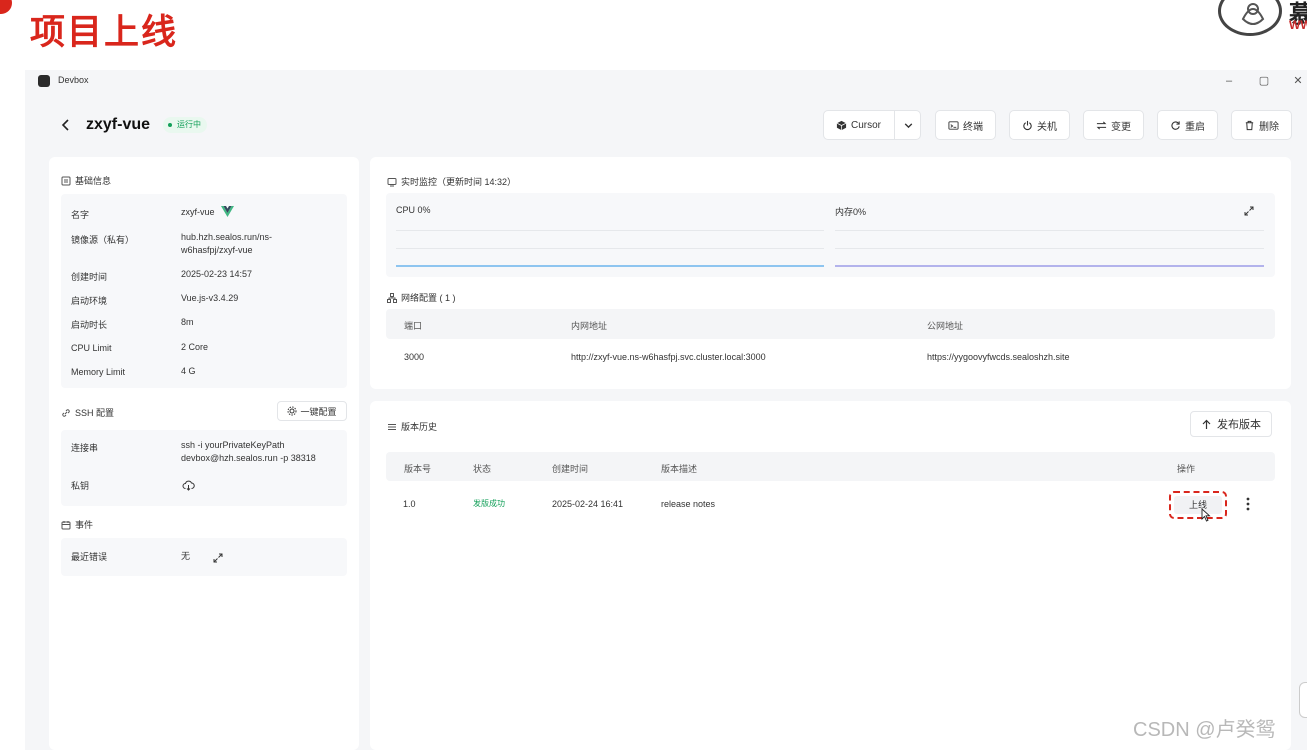  I want to click on memory-series-line, so click(1049, 266).